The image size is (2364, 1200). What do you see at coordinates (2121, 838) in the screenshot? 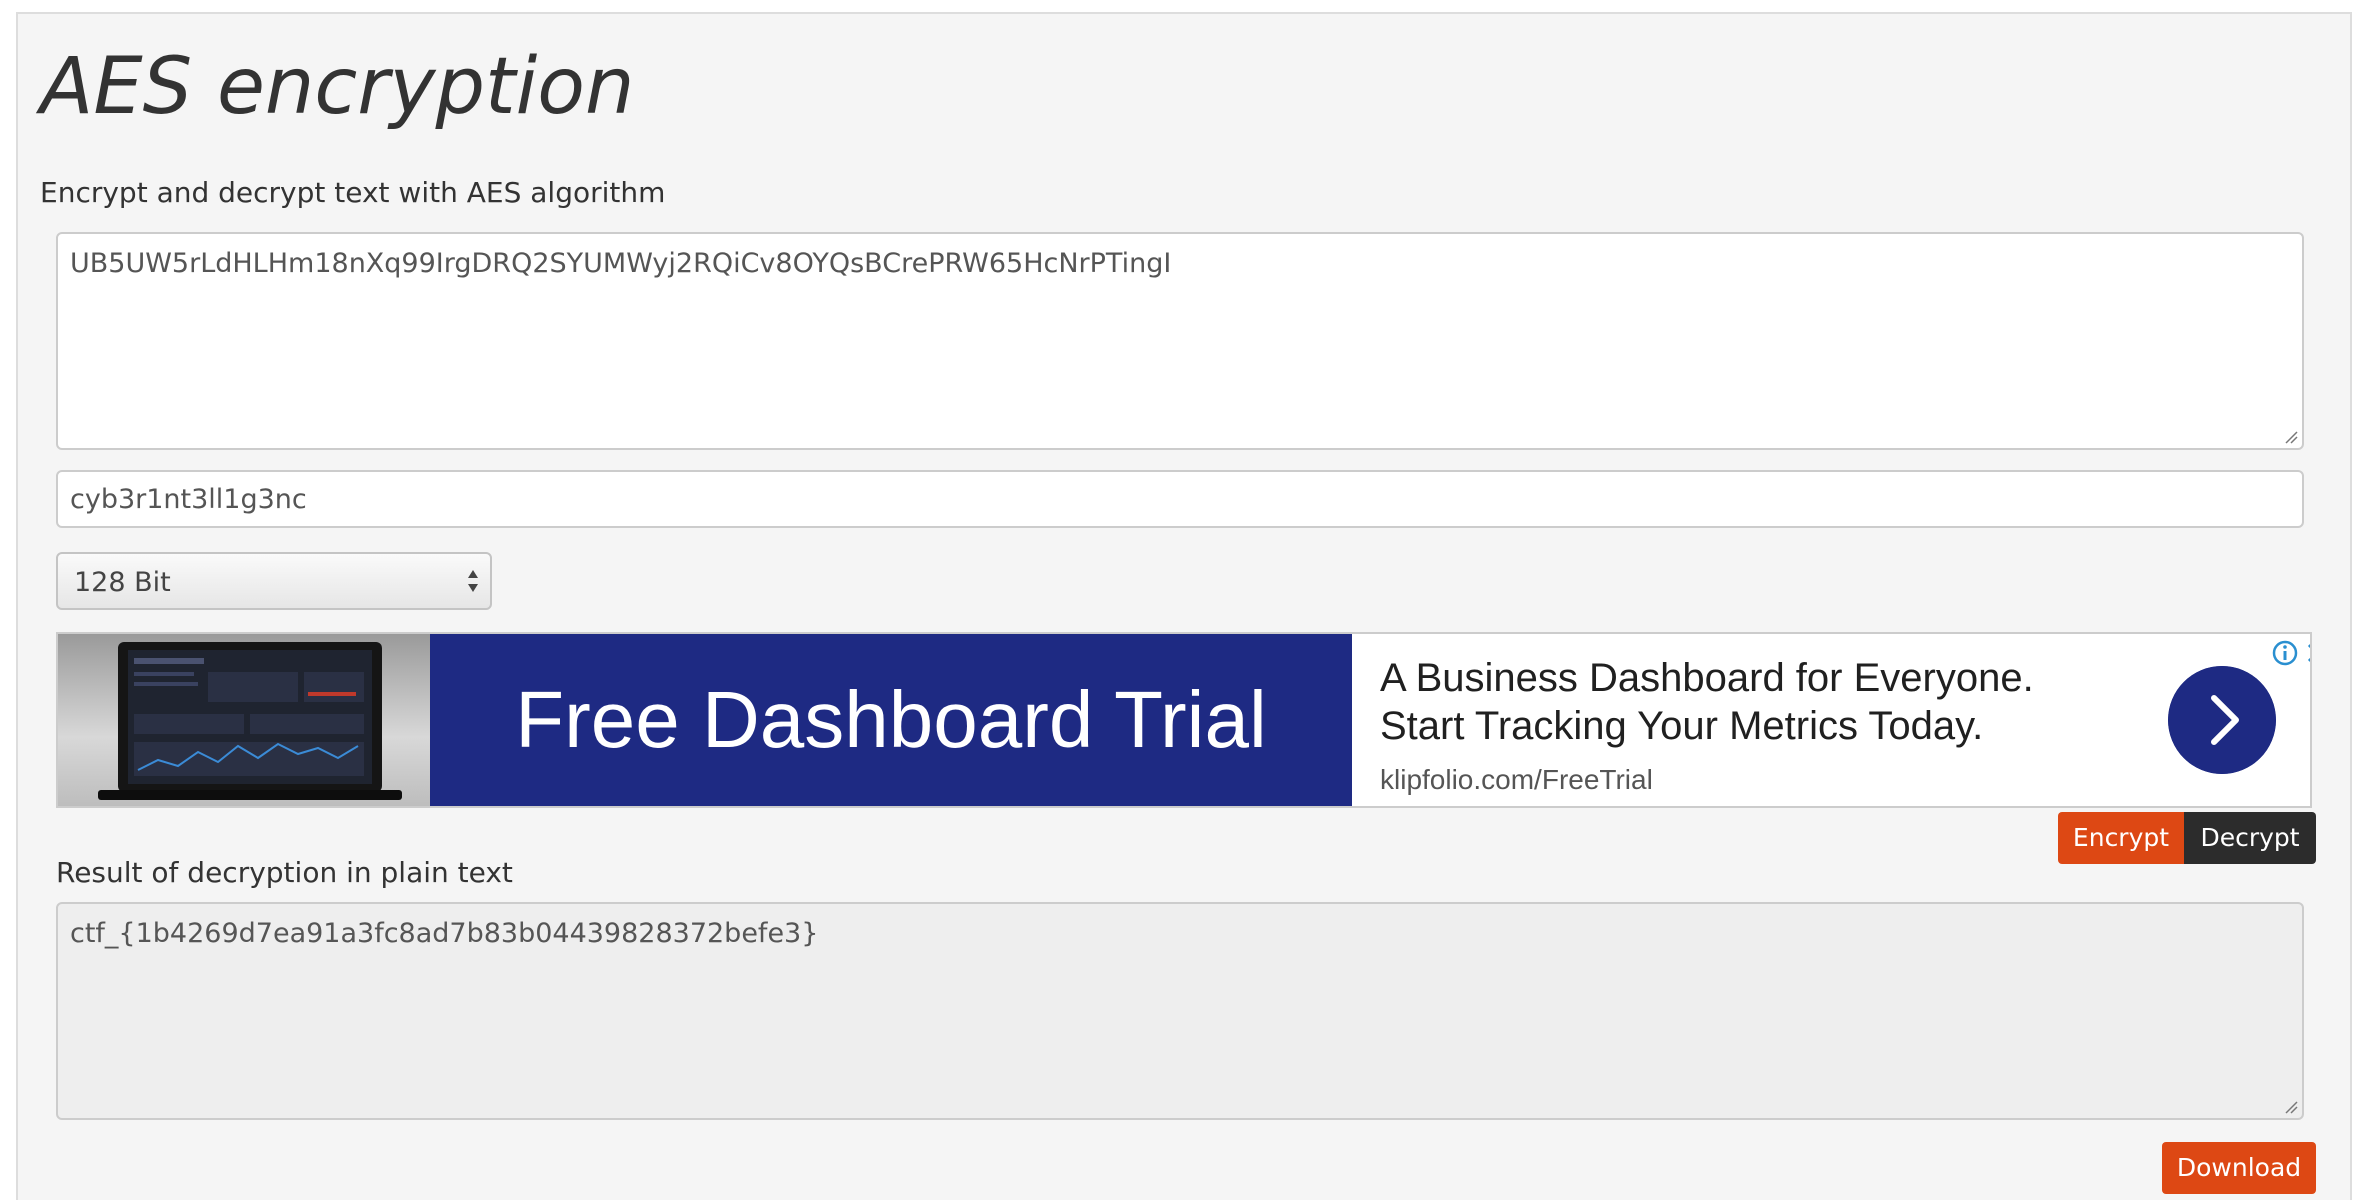
I see `encrypt-button: Encrypt` at bounding box center [2121, 838].